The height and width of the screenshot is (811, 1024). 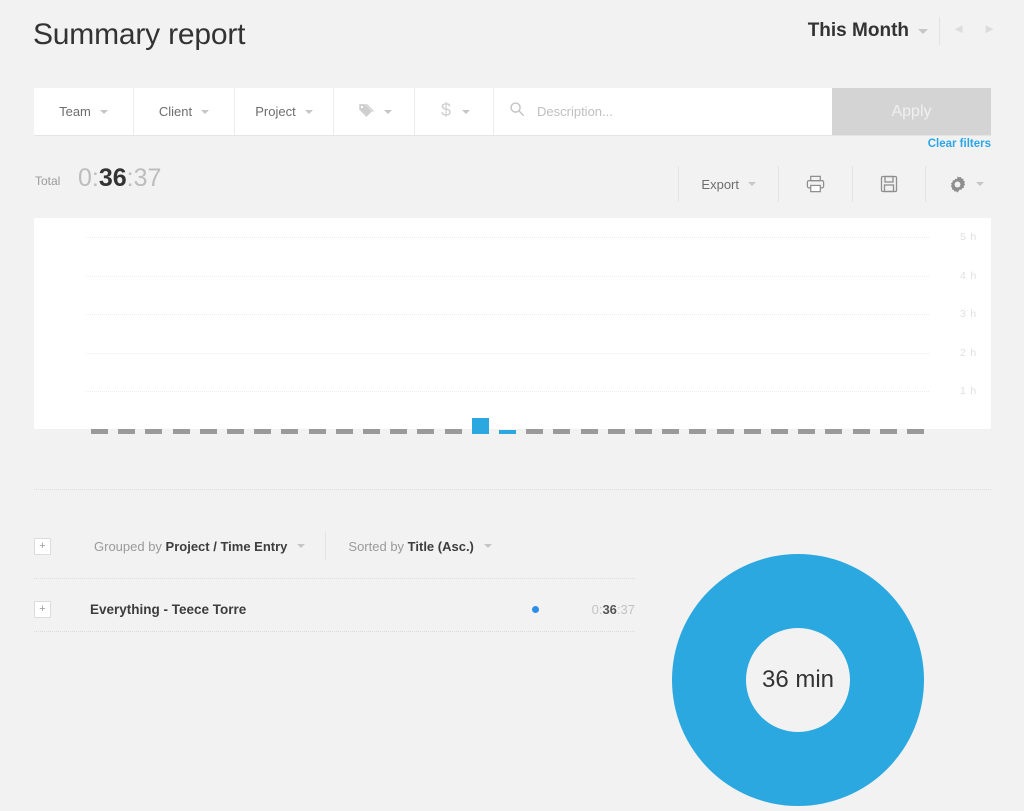 I want to click on sorted-by-selector: Sorted by Title (Asc.), so click(x=418, y=546).